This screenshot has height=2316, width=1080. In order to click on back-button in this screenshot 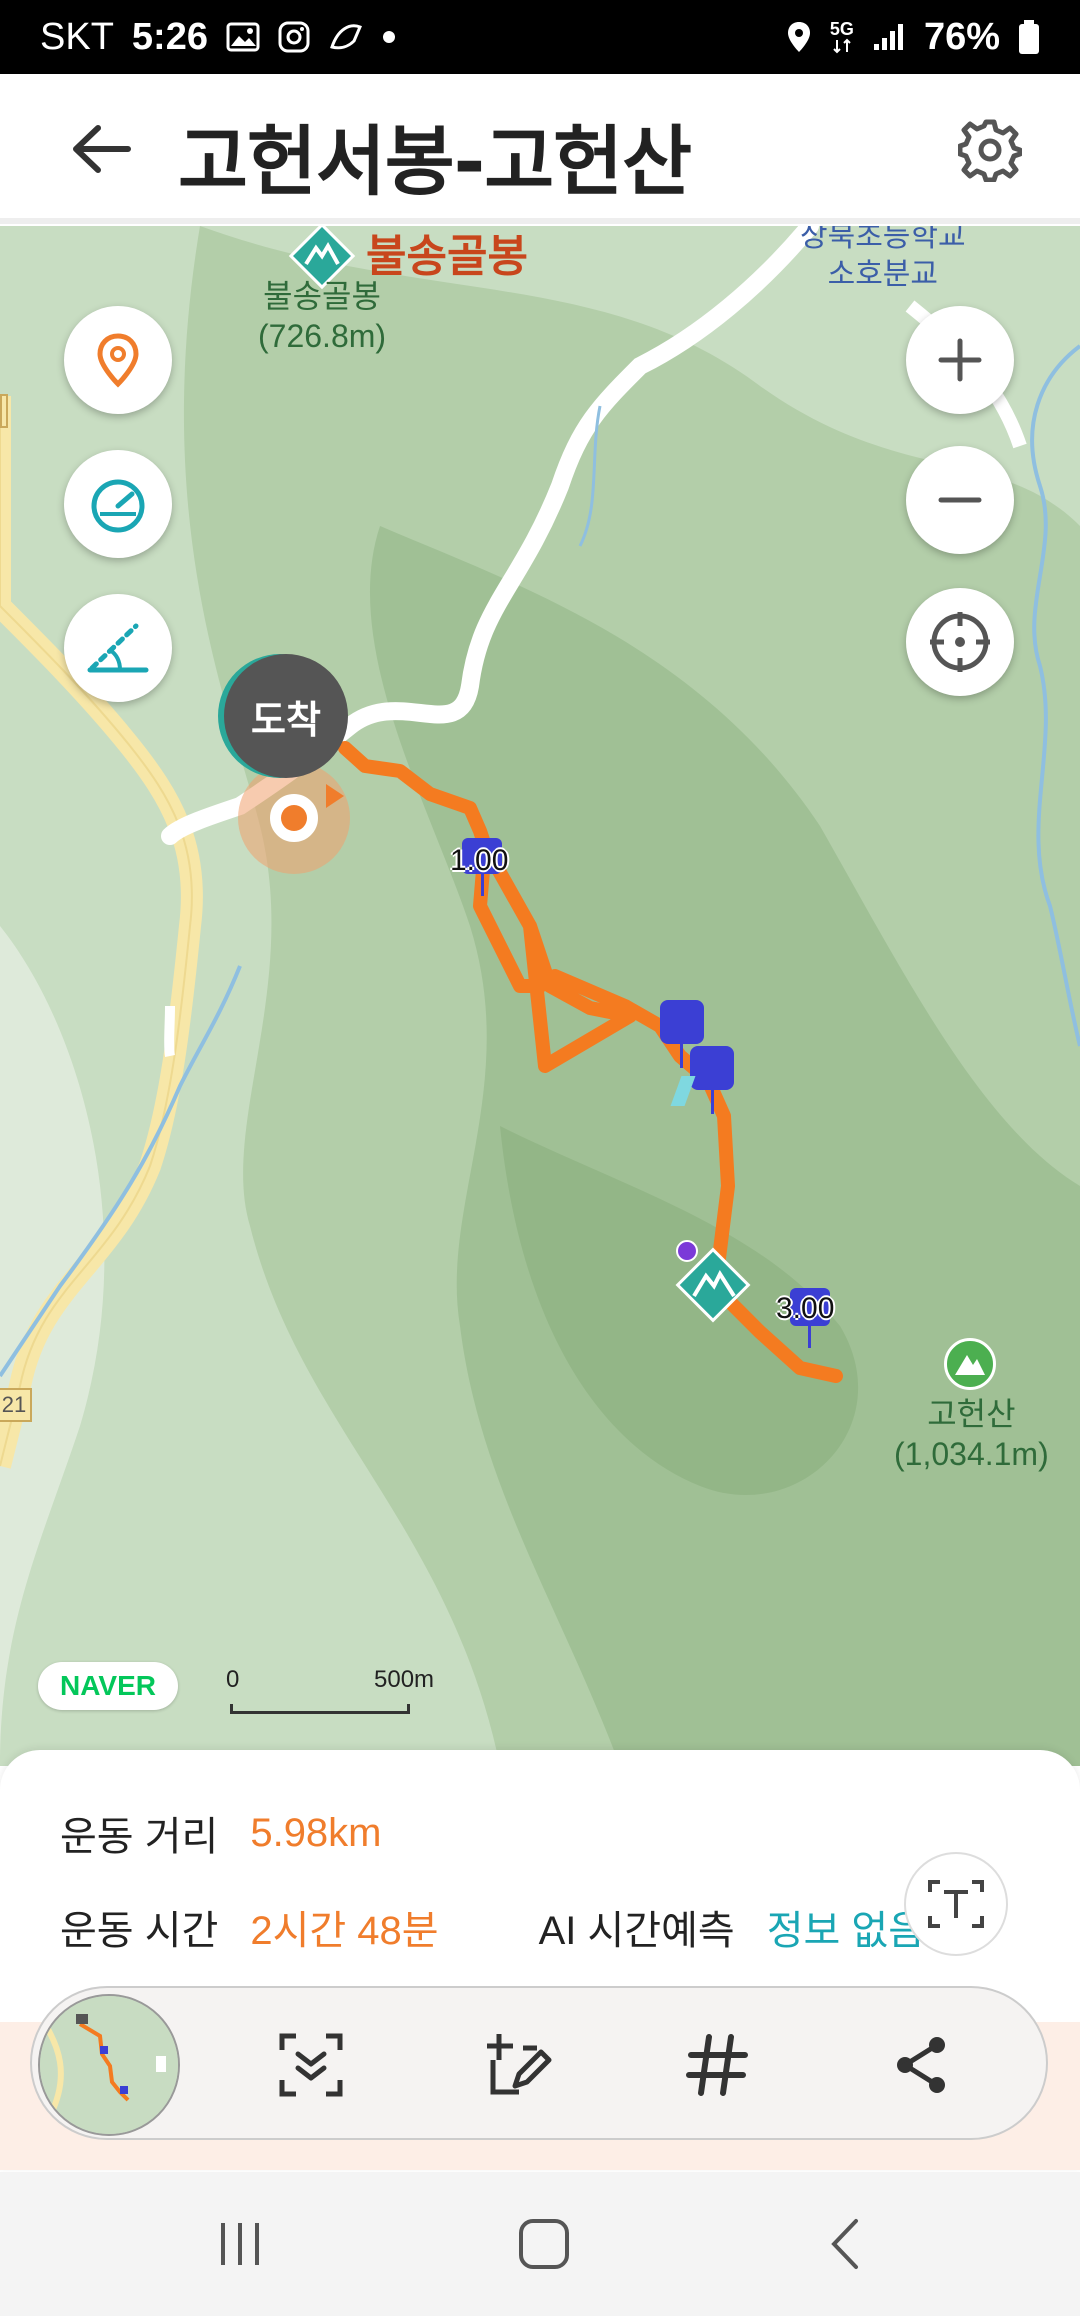, I will do `click(100, 149)`.